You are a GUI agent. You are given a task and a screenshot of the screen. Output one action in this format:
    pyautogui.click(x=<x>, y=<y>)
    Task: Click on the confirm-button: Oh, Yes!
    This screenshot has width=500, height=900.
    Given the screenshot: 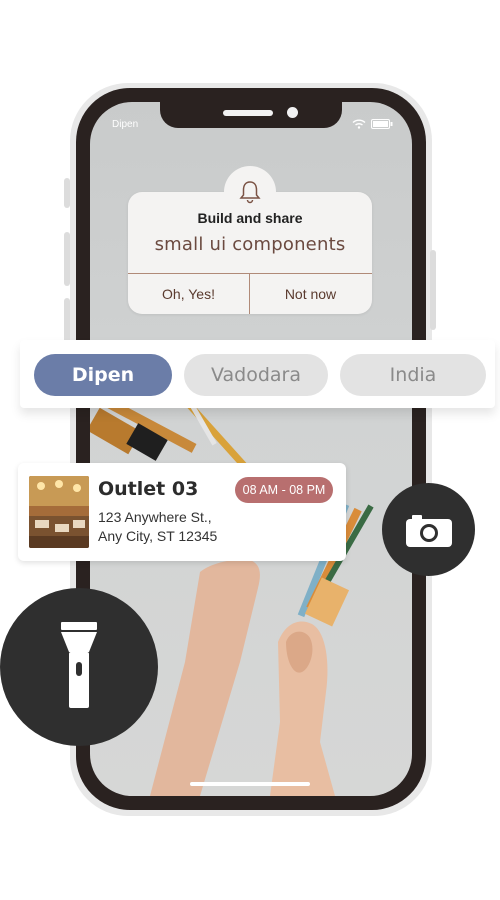 What is the action you would take?
    pyautogui.click(x=188, y=294)
    